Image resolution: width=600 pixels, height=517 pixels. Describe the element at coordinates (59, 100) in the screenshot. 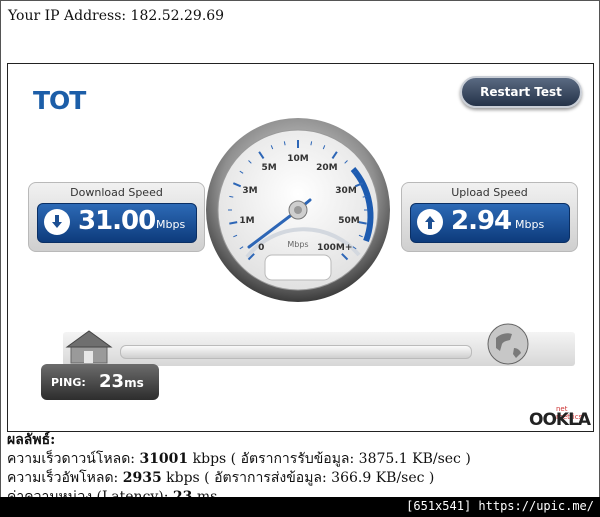

I see `tot-logo: TOT` at that location.